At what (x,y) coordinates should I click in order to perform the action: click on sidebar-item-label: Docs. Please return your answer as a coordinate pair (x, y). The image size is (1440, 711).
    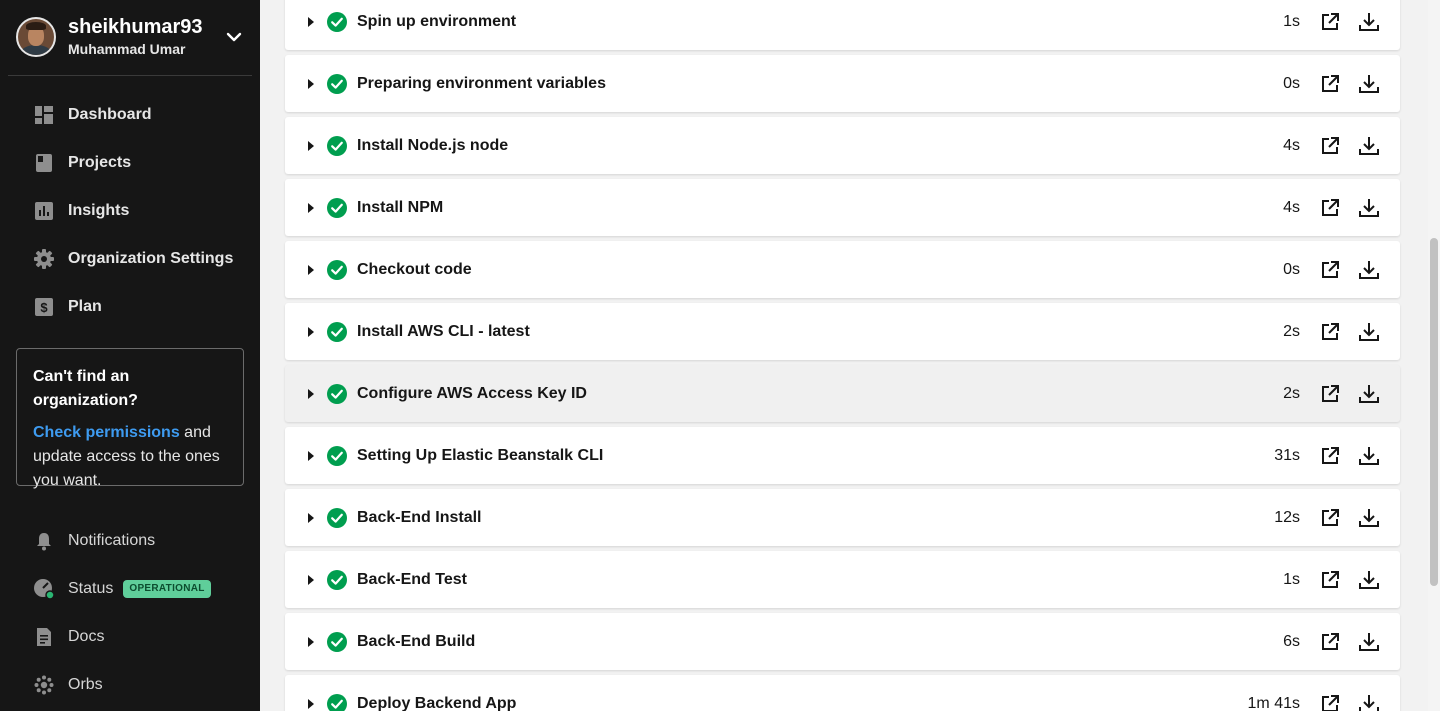
    Looking at the image, I should click on (86, 636).